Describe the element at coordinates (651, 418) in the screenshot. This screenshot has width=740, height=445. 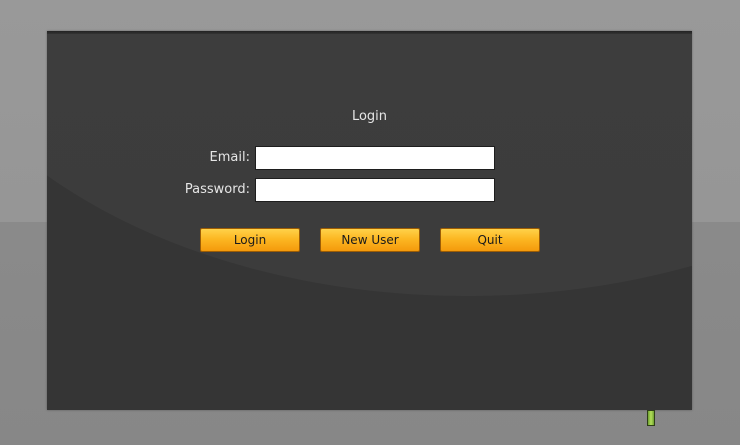
I see `status-light-icon` at that location.